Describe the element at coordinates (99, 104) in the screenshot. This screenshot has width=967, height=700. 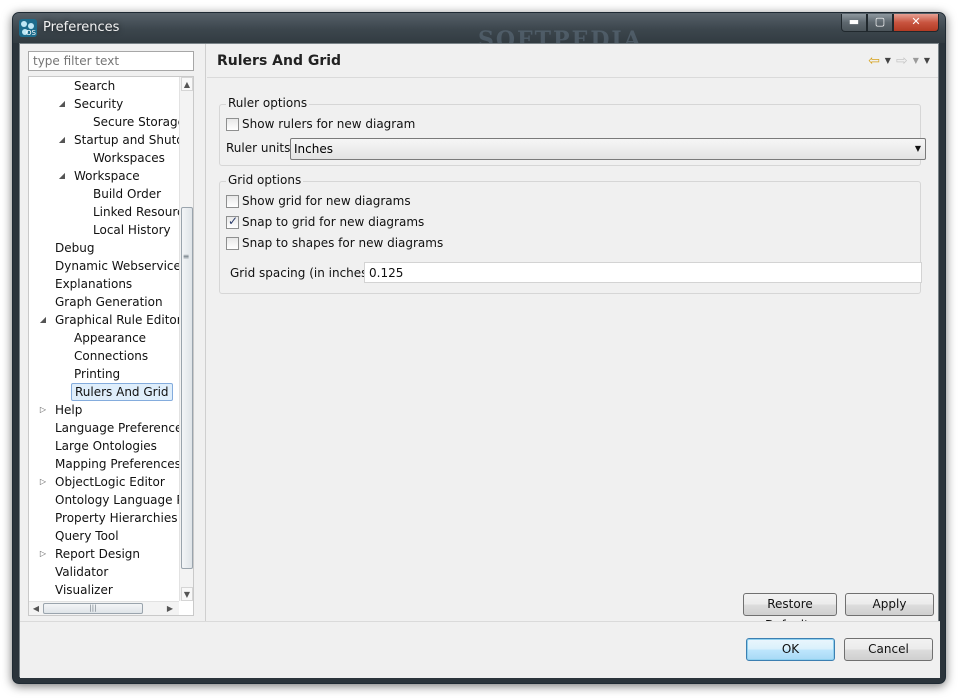
I see `tree-item-label: Security` at that location.